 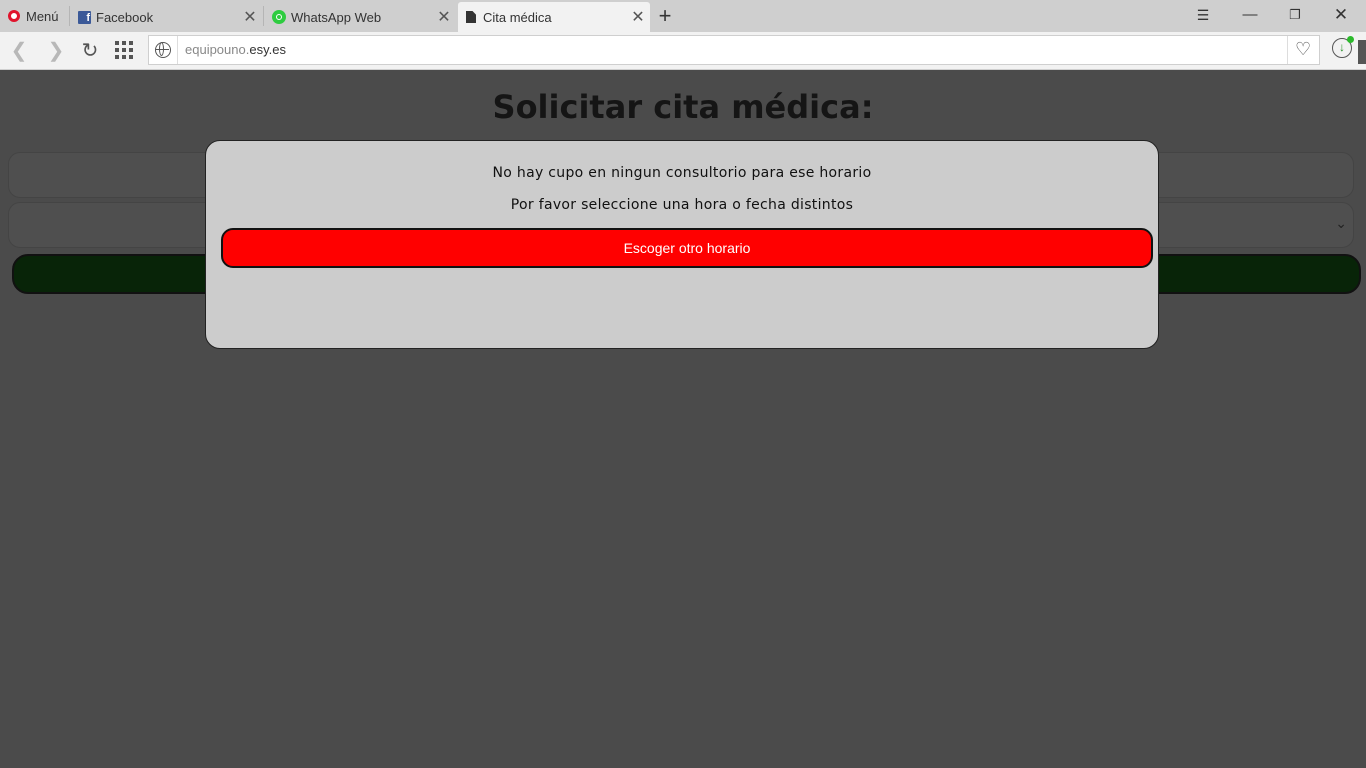 I want to click on document-icon, so click(x=471, y=17).